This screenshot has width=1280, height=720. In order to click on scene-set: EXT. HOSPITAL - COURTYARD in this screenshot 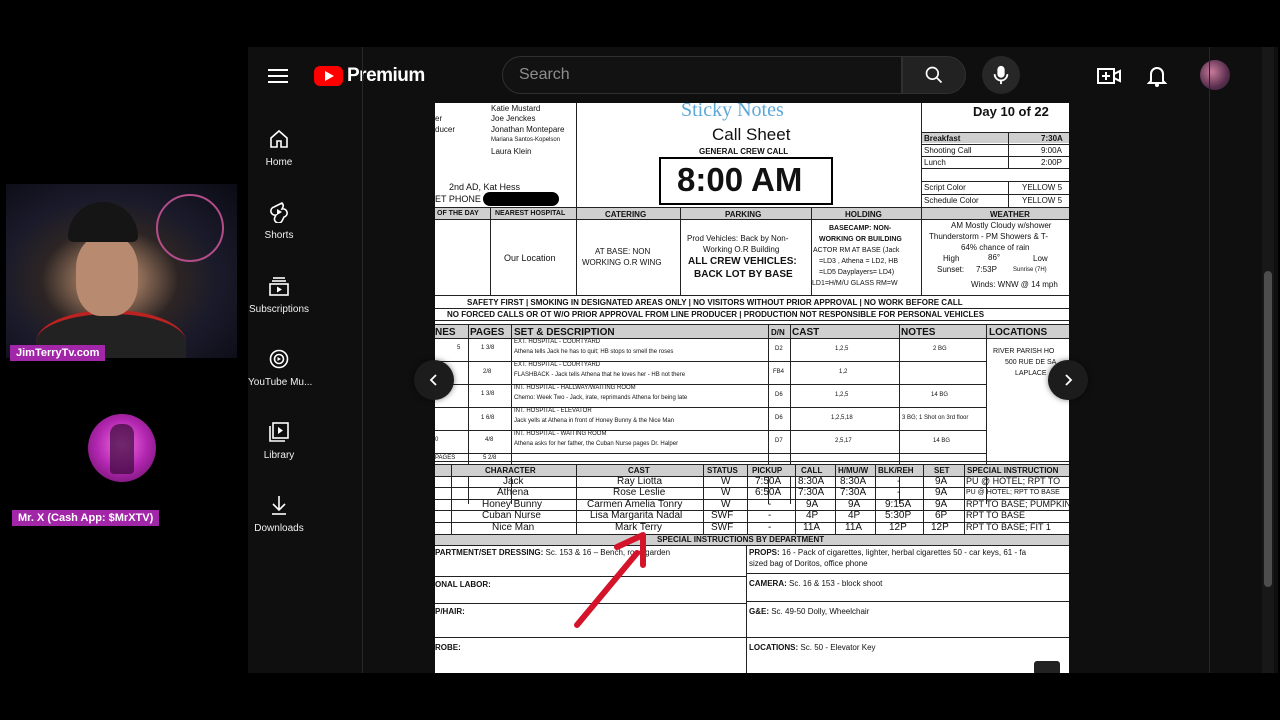, I will do `click(557, 365)`.